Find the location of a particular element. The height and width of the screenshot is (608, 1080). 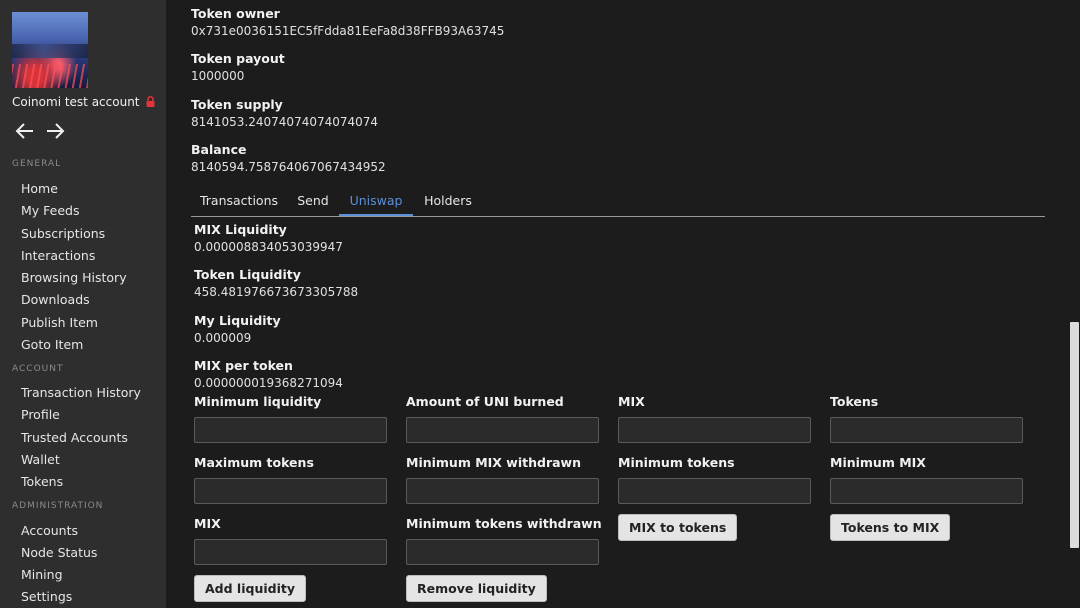

sidebar-item-settings: Settings is located at coordinates (46, 596).